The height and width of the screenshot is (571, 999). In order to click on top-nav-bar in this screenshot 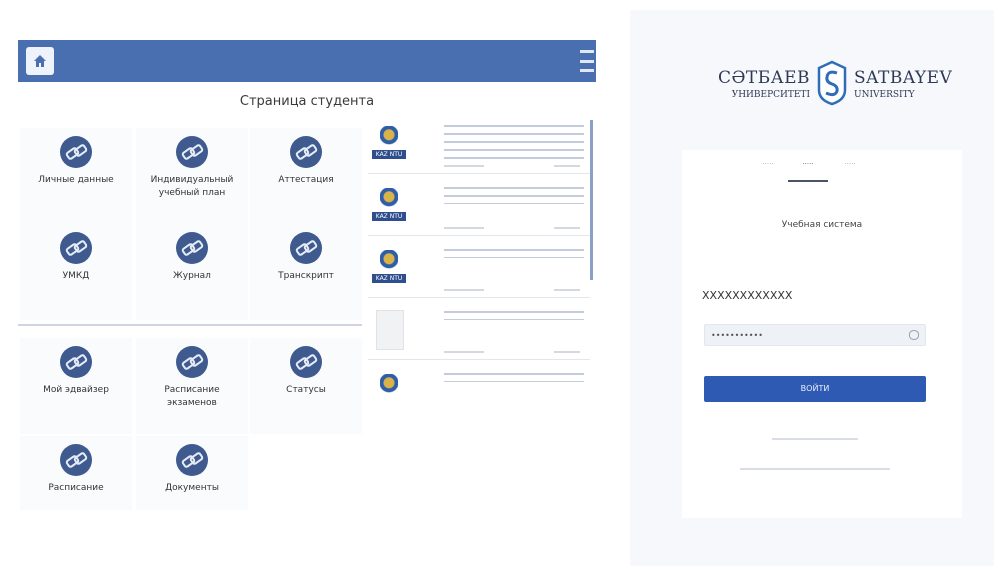, I will do `click(307, 61)`.